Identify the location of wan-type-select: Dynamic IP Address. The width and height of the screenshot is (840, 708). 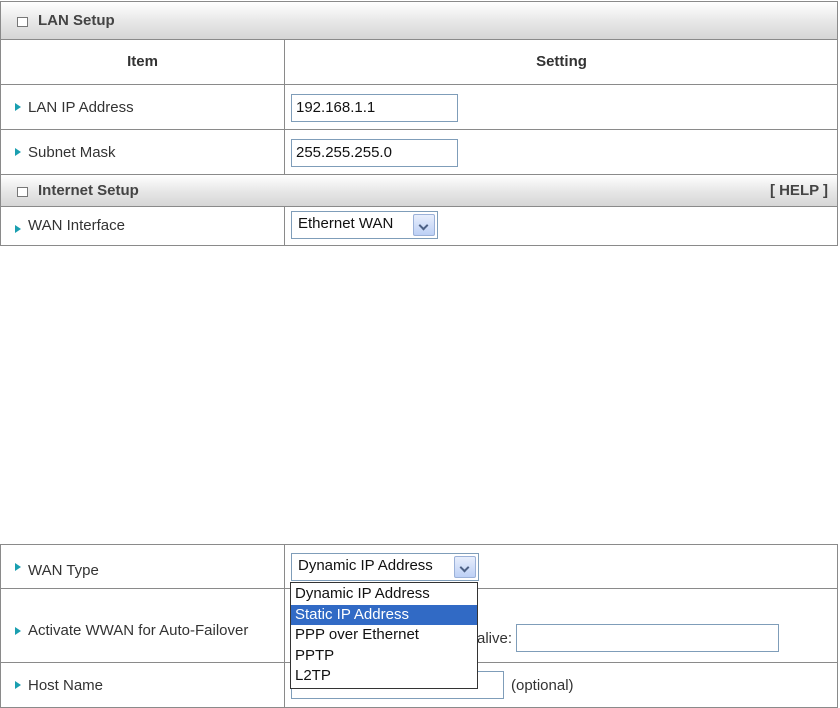
(385, 567).